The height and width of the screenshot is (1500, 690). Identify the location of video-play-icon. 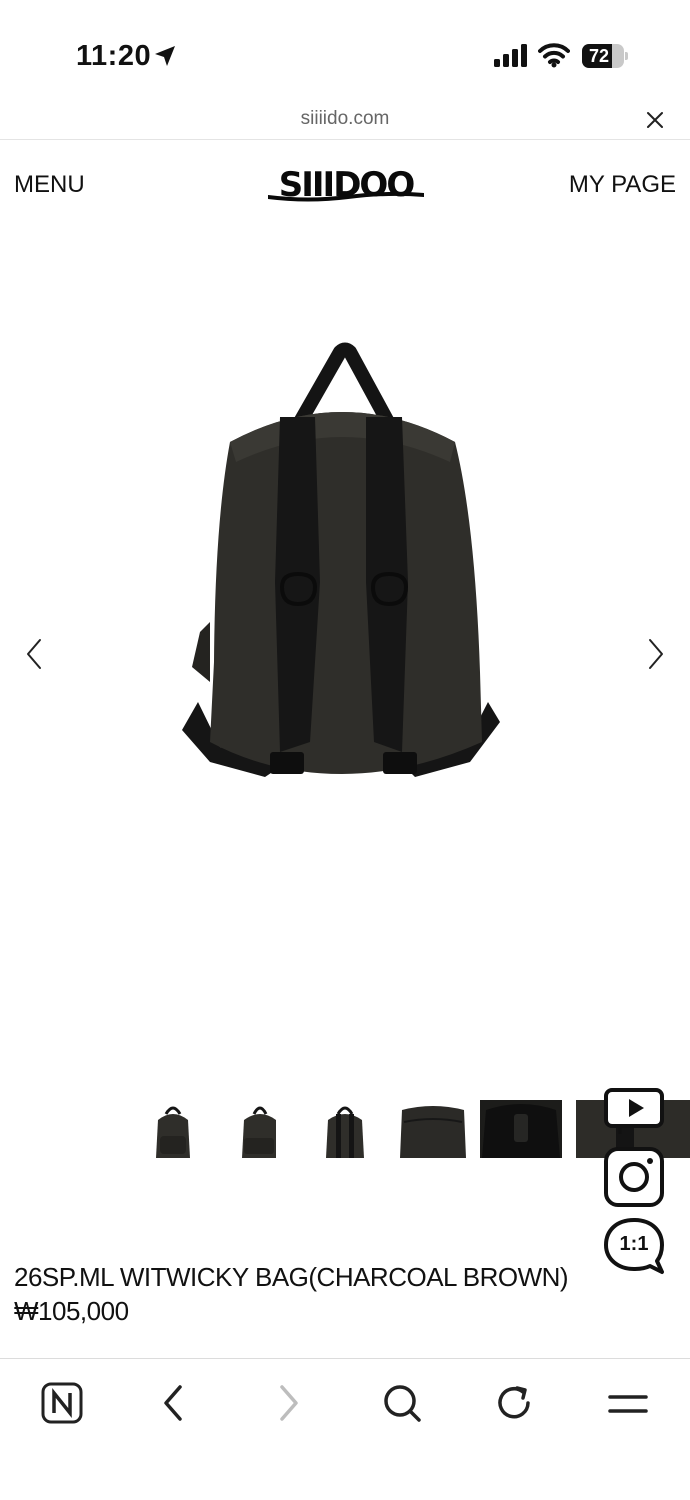
(634, 1115).